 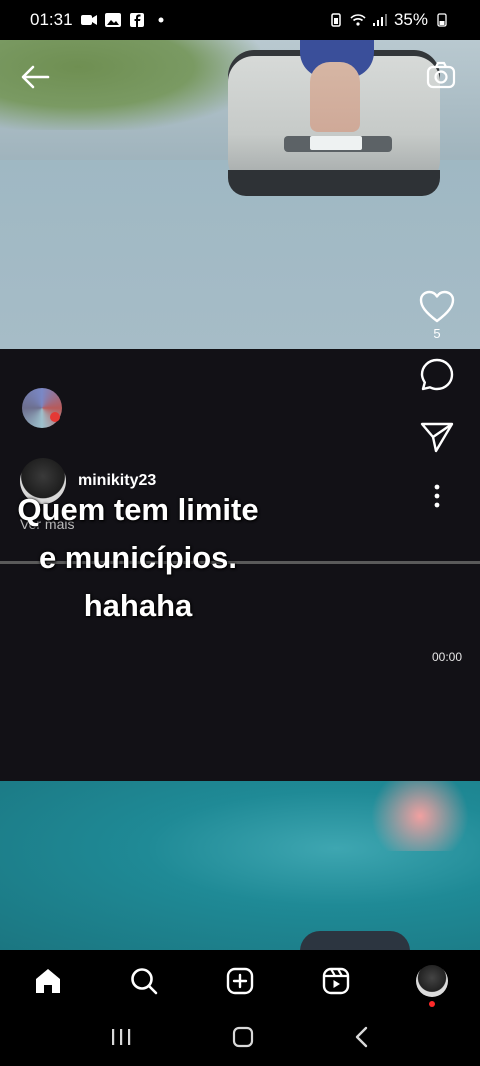 I want to click on like-action: 5, so click(x=437, y=315).